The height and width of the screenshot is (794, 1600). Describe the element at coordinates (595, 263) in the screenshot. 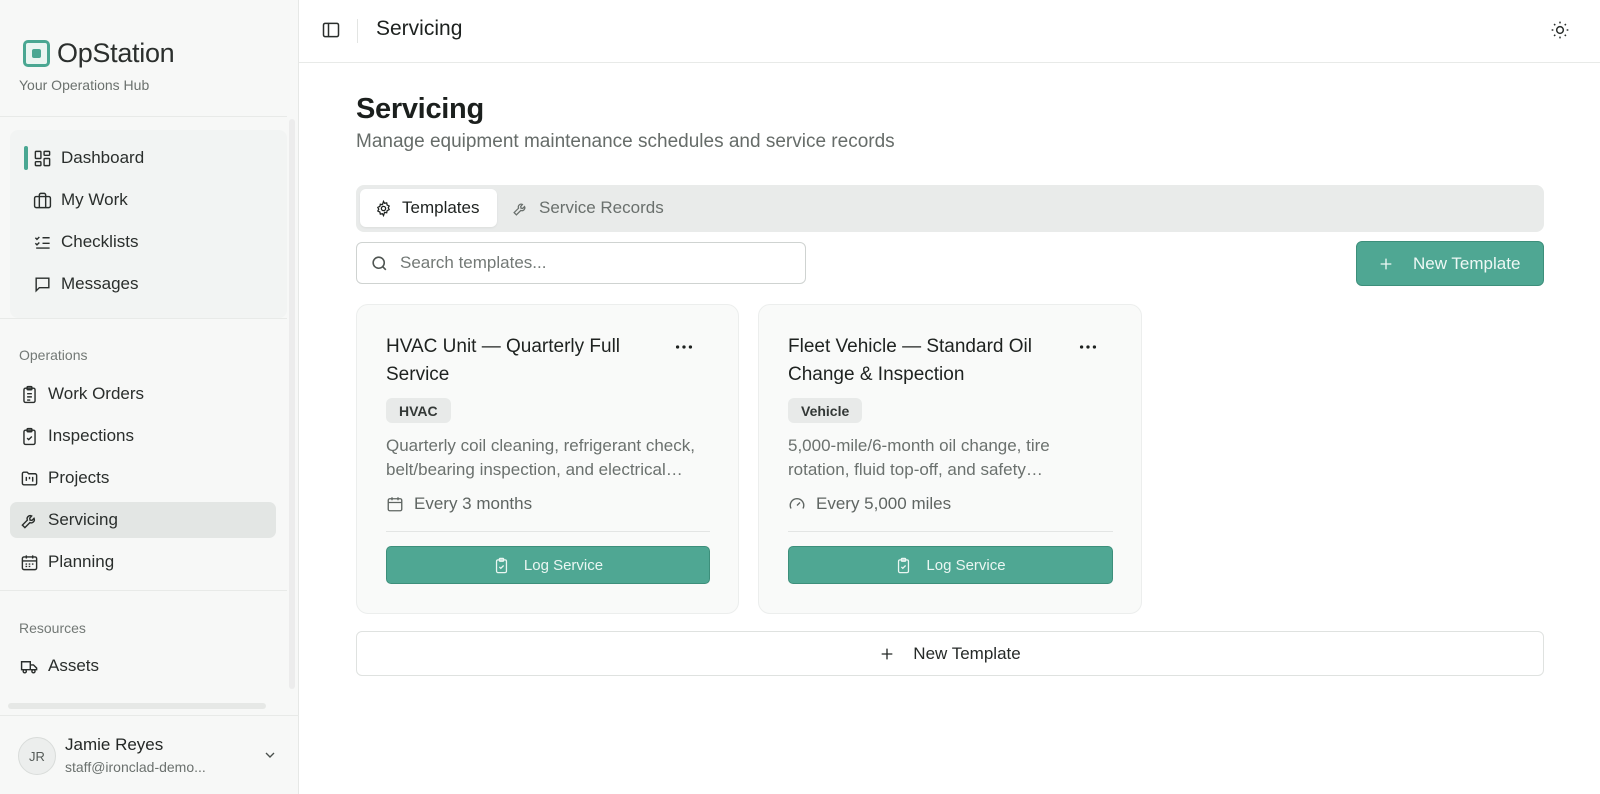

I see `search-input` at that location.